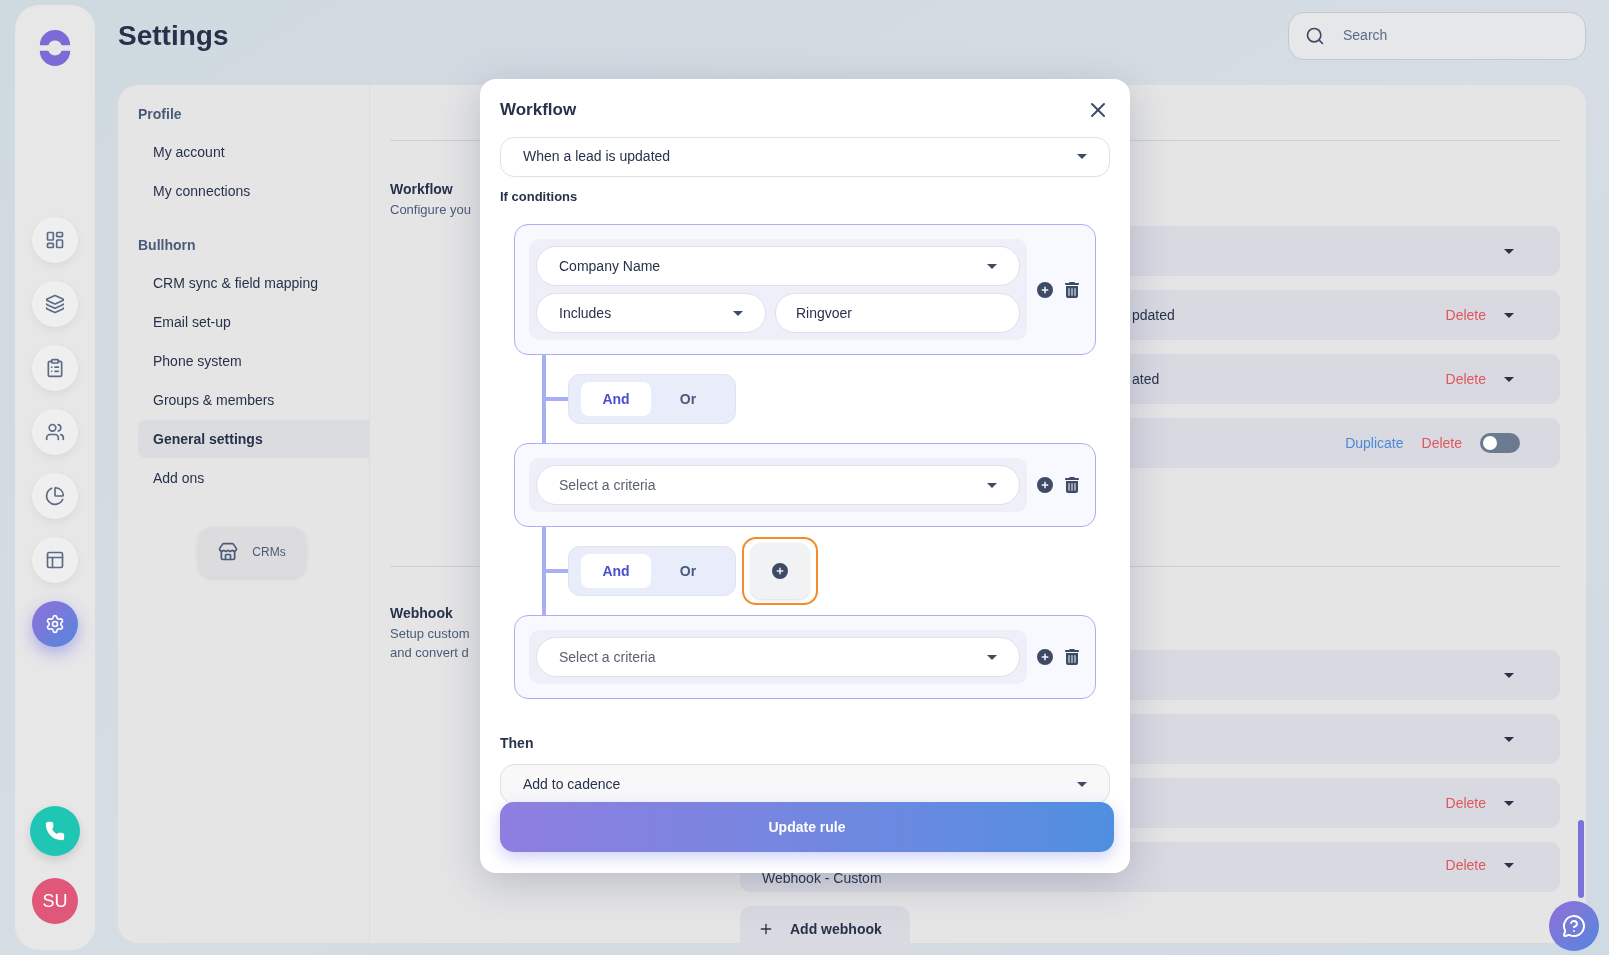 The height and width of the screenshot is (955, 1609). Describe the element at coordinates (253, 322) in the screenshot. I see `nav-item: Email set-up` at that location.